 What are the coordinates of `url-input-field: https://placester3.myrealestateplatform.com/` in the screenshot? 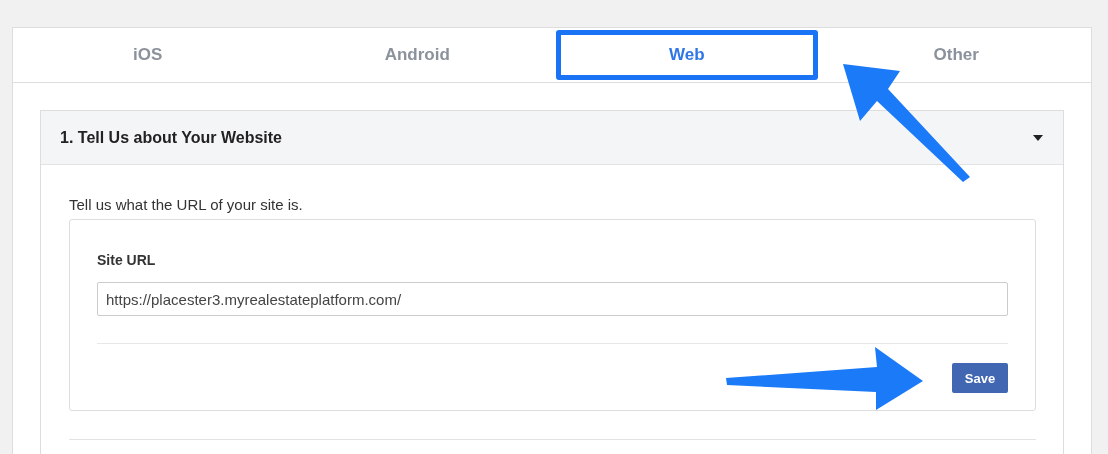 It's located at (552, 299).